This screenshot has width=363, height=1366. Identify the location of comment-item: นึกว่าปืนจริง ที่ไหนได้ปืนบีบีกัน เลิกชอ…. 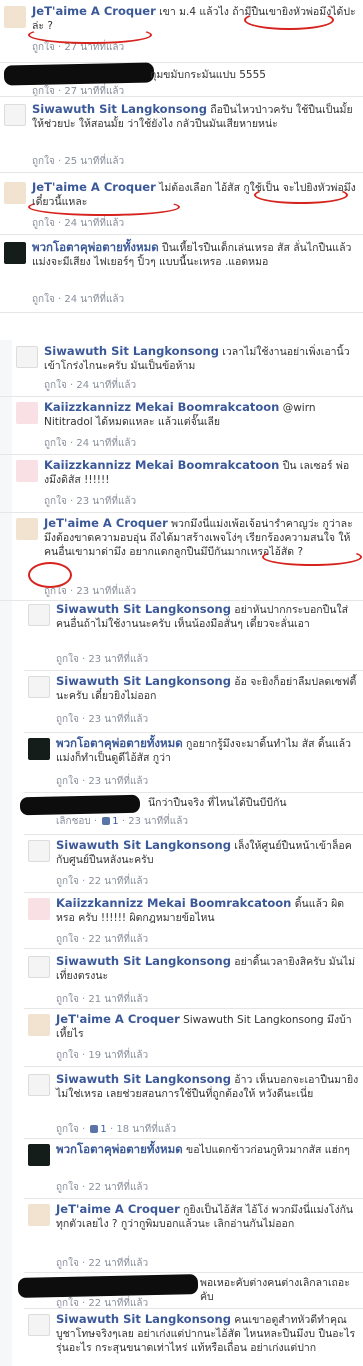
(191, 813).